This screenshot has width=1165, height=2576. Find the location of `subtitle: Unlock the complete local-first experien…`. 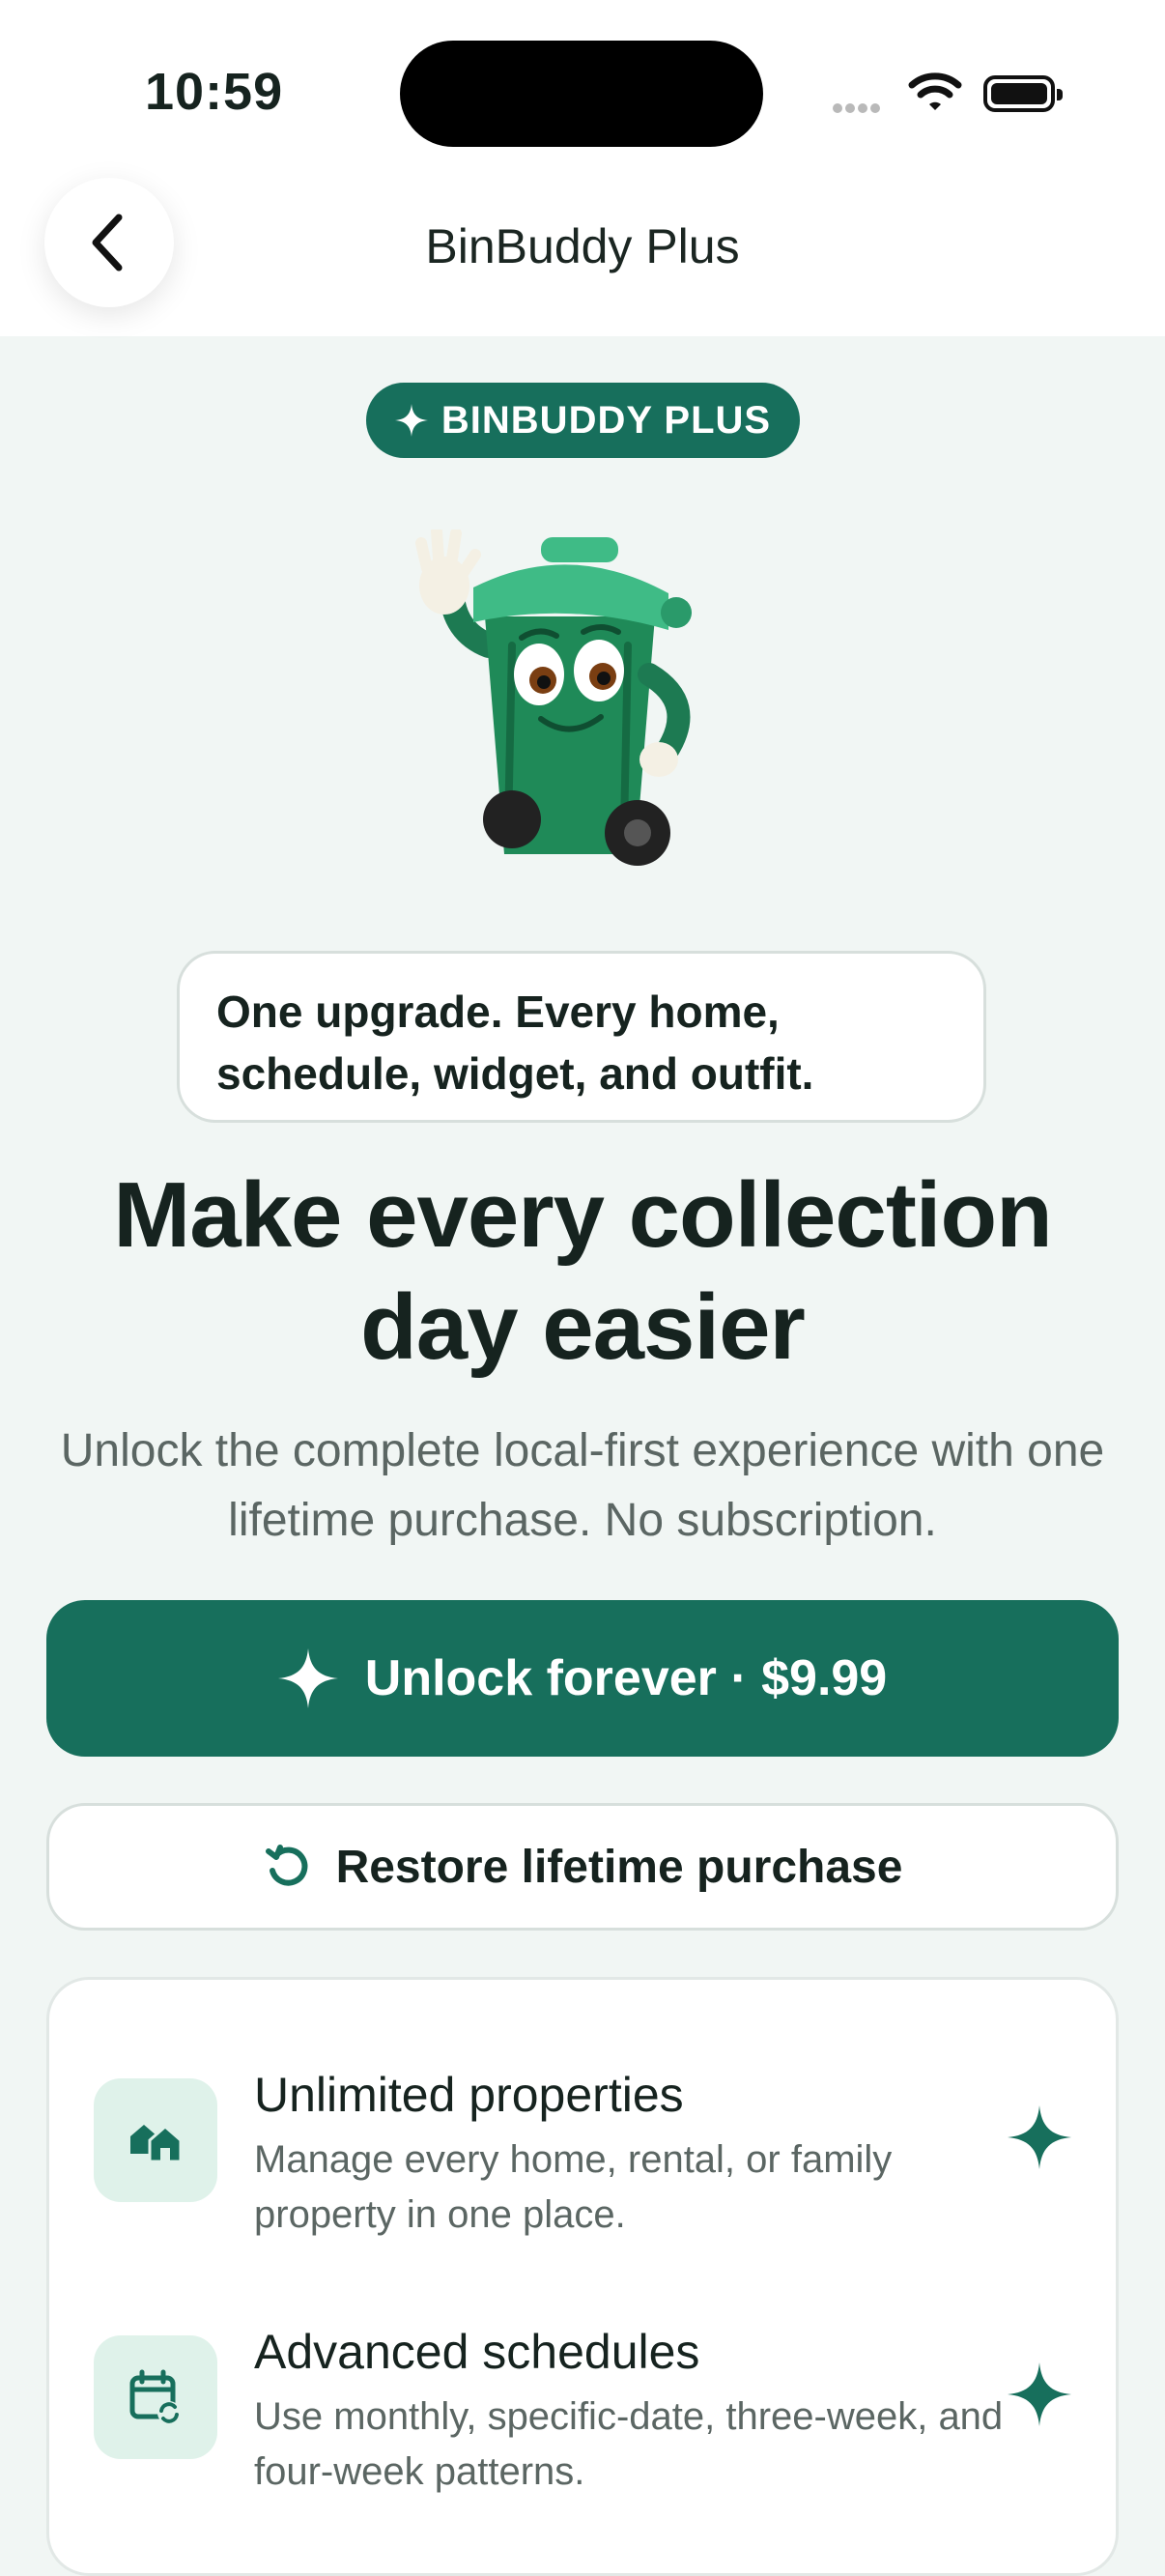

subtitle: Unlock the complete local-first experien… is located at coordinates (582, 1486).